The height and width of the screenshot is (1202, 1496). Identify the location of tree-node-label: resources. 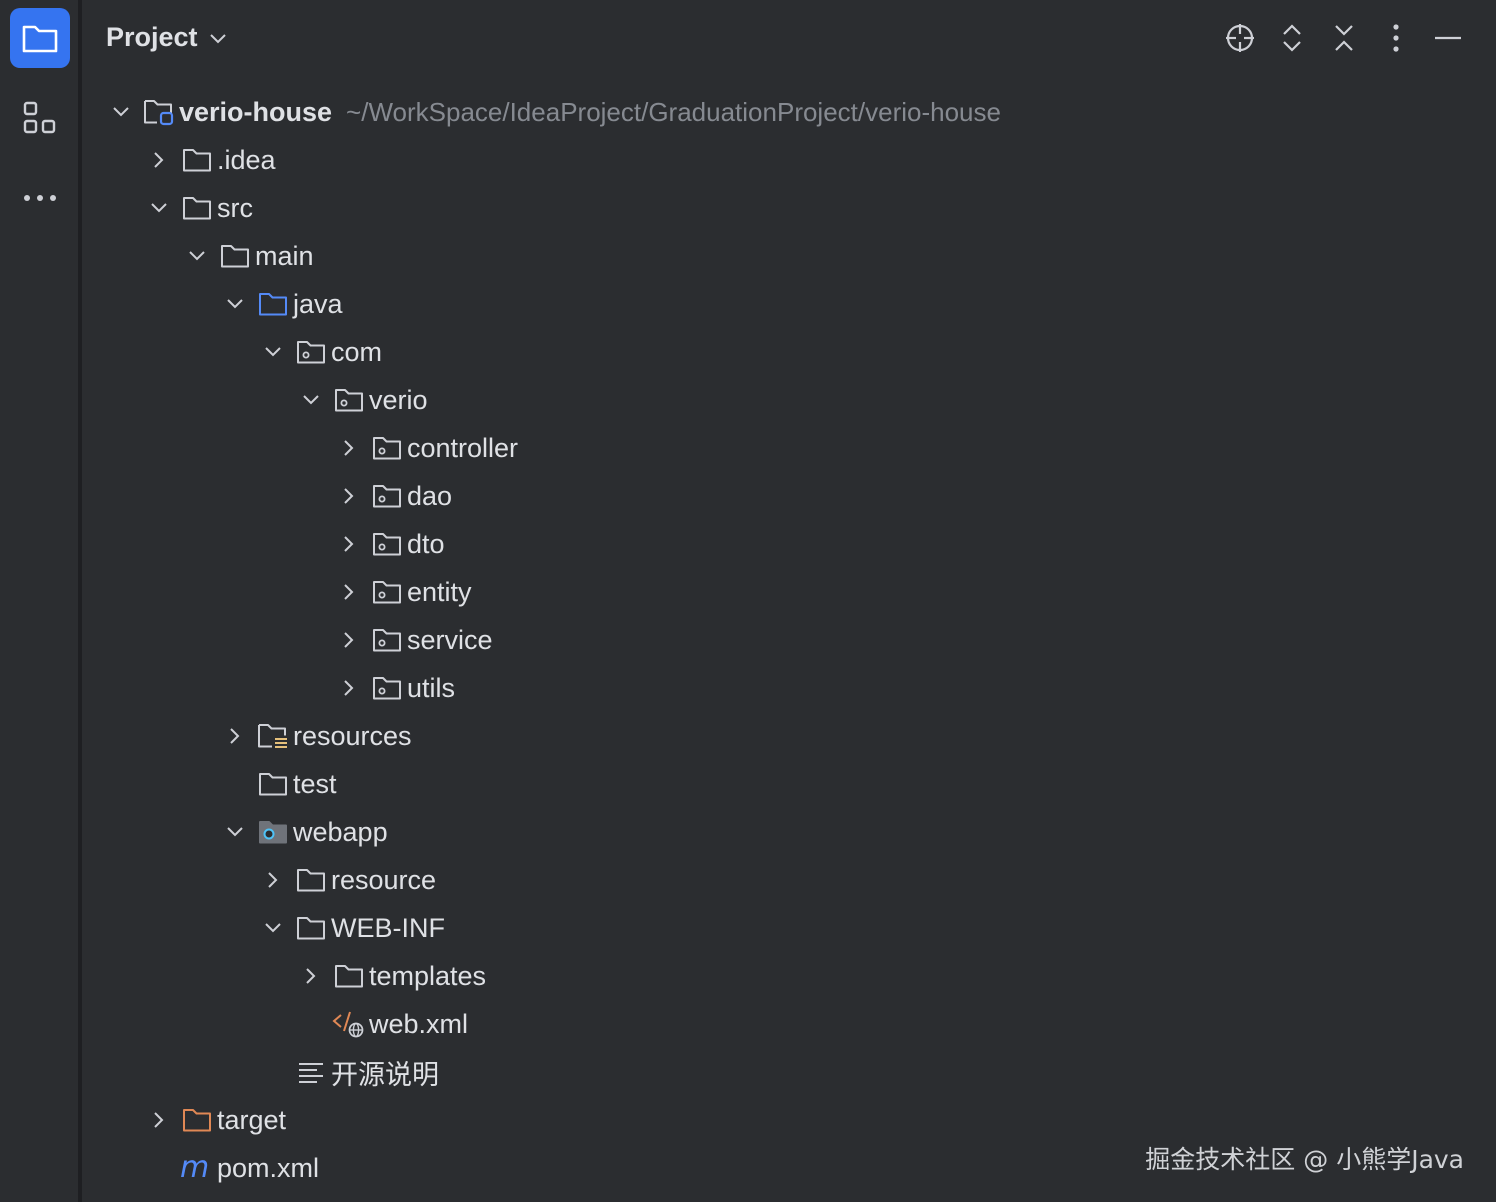
(352, 735).